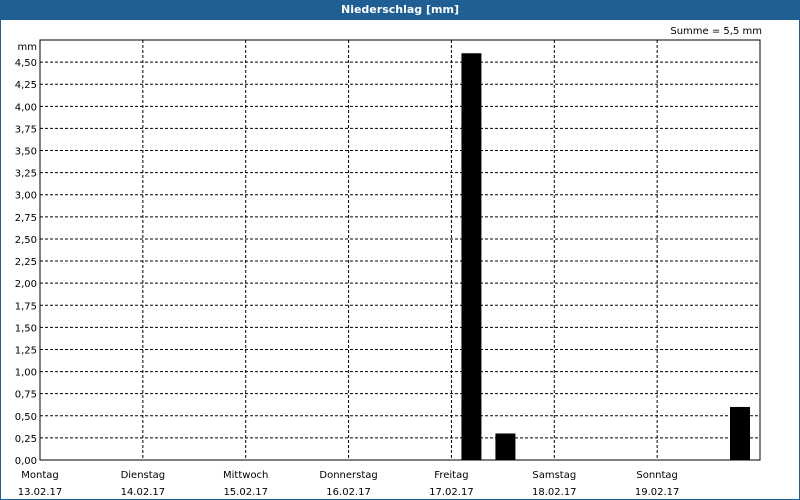  What do you see at coordinates (657, 492) in the screenshot?
I see `x-tick-date: 19.02.17` at bounding box center [657, 492].